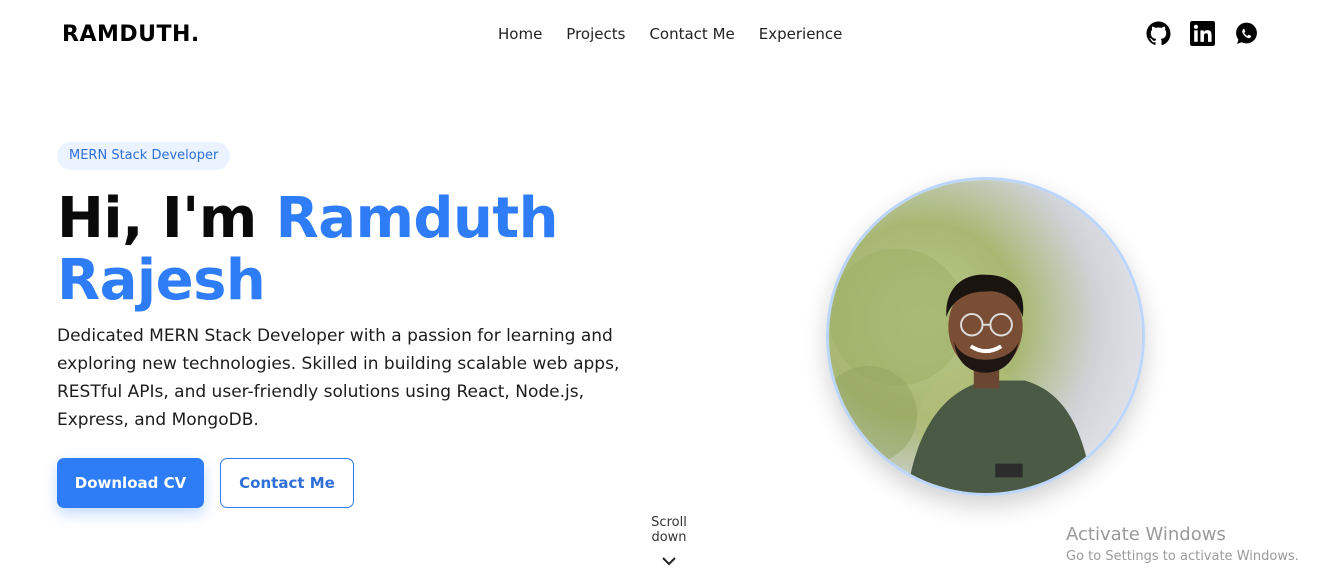  What do you see at coordinates (1146, 534) in the screenshot?
I see `watermark-title: Activate Windows` at bounding box center [1146, 534].